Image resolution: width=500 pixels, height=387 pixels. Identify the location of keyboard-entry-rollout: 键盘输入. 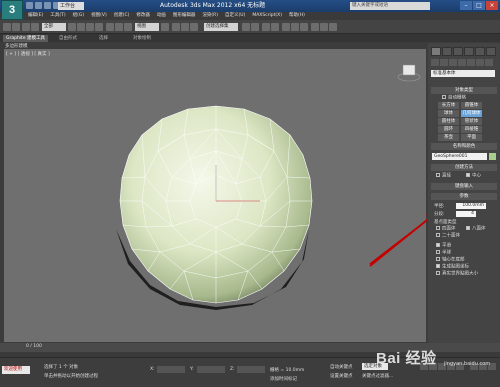
(464, 186).